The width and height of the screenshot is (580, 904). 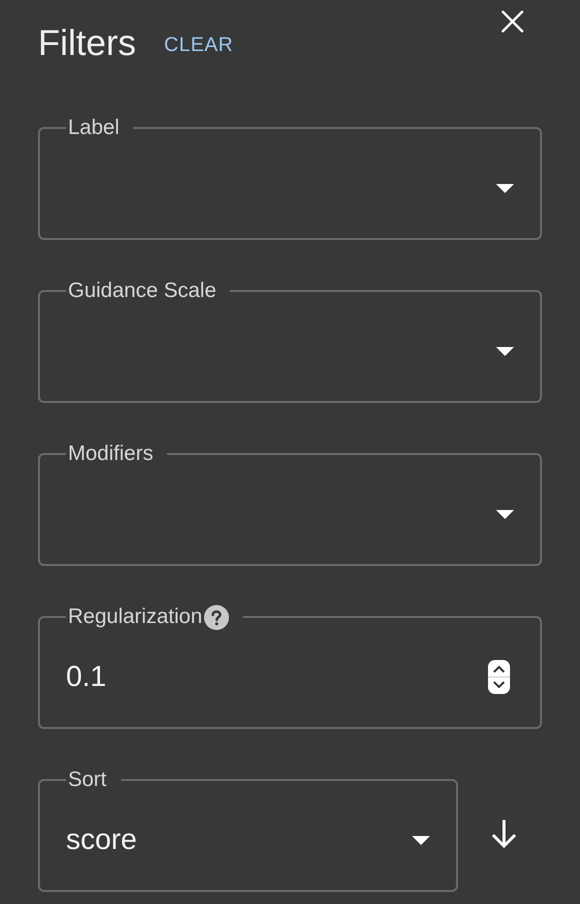 What do you see at coordinates (111, 454) in the screenshot?
I see `field-label: Modifiers` at bounding box center [111, 454].